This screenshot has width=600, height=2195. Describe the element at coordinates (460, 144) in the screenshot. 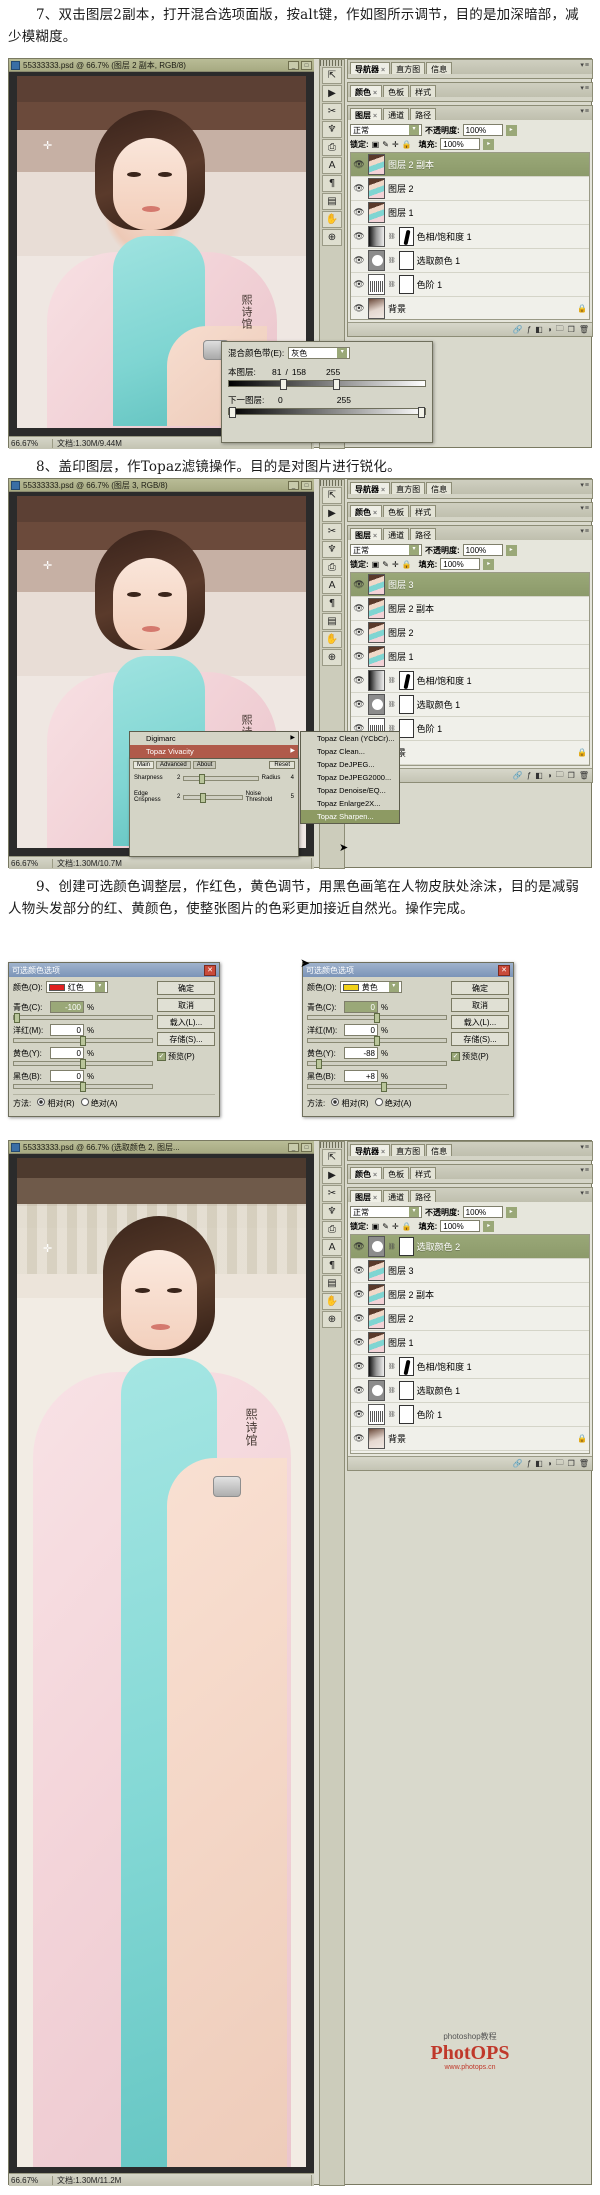

I see `fill-input-1: 100%` at that location.